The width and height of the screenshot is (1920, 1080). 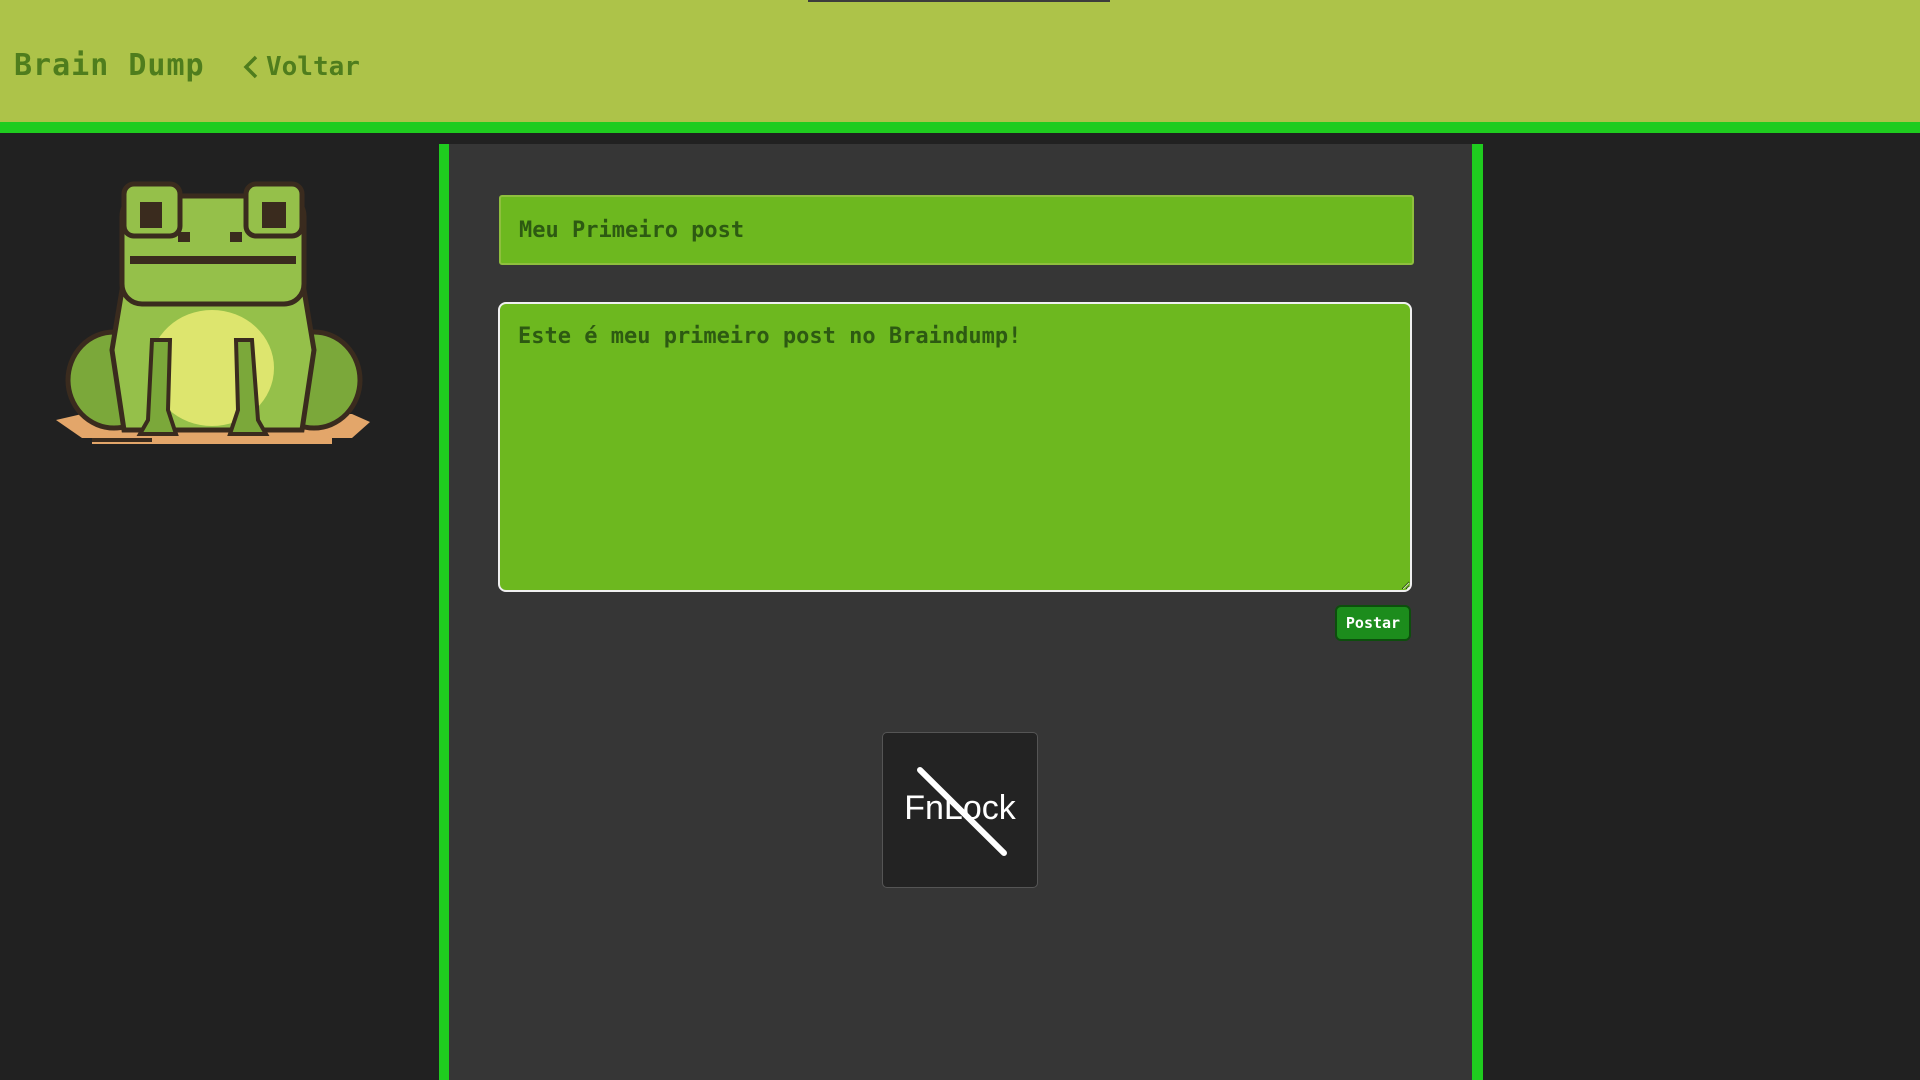 What do you see at coordinates (1477, 612) in the screenshot?
I see `right-divider` at bounding box center [1477, 612].